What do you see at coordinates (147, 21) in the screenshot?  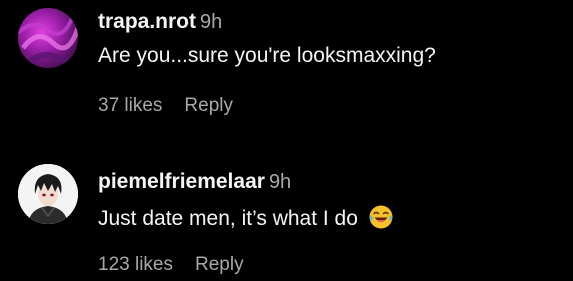 I see `username: trapa.nrot` at bounding box center [147, 21].